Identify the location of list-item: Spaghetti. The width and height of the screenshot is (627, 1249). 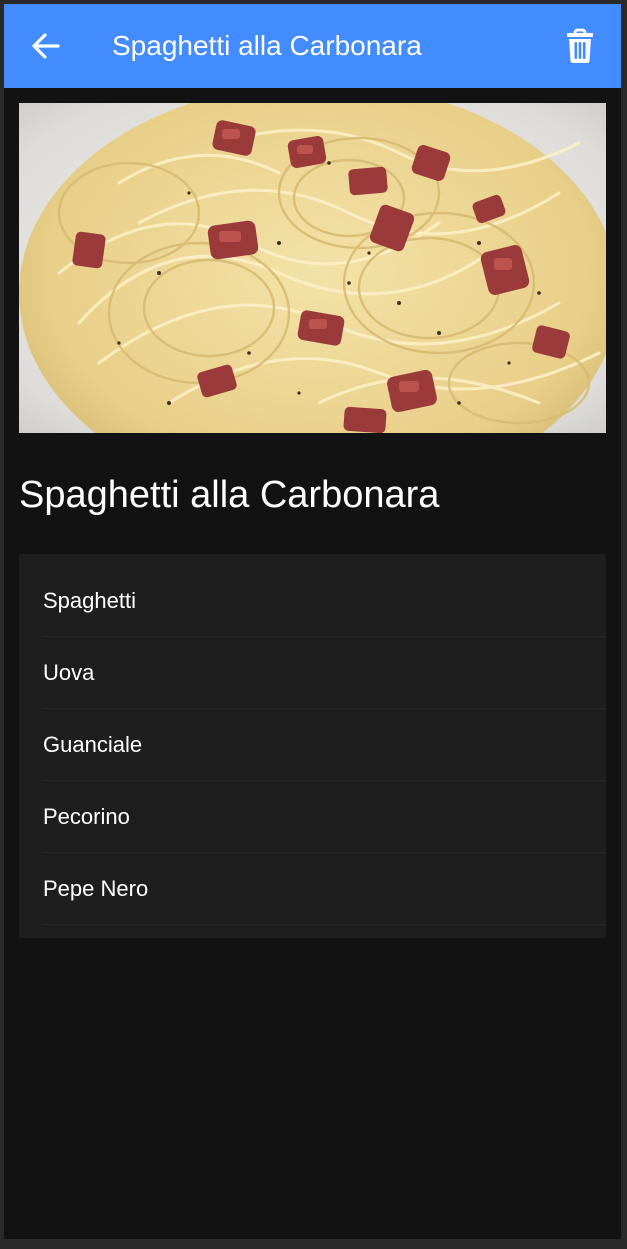
(324, 601).